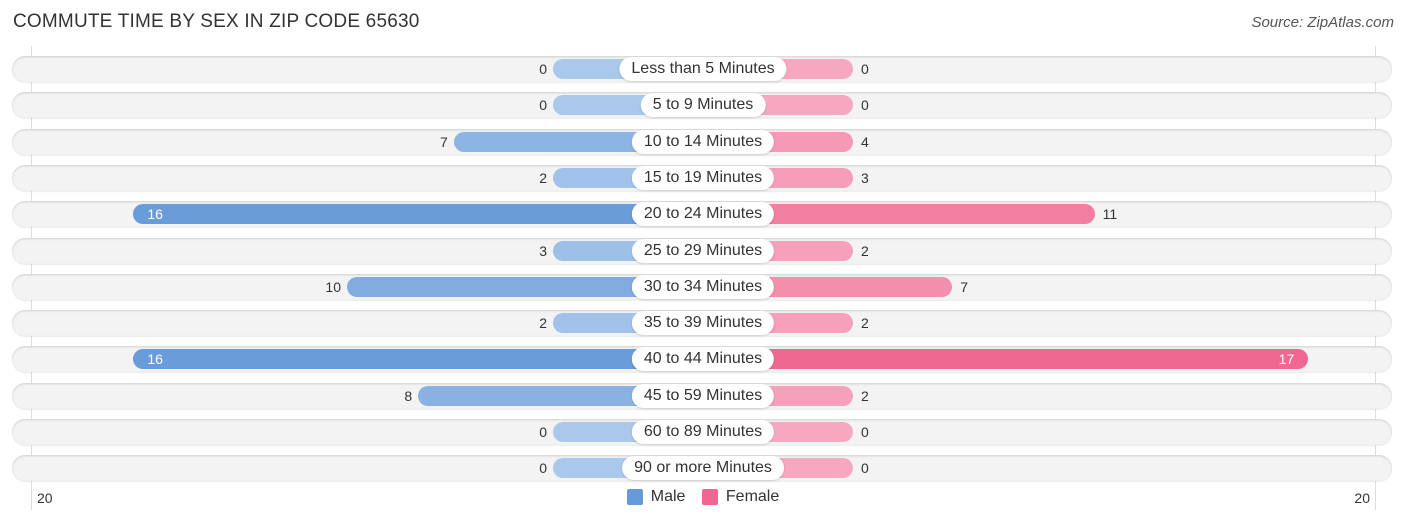  I want to click on source-label: Source: ZipAtlas.com, so click(1322, 22).